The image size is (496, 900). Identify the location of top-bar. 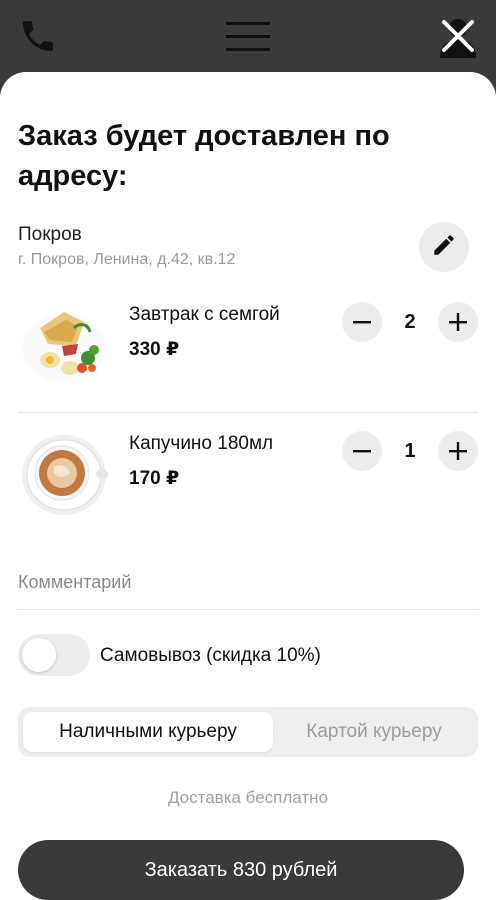
(248, 37).